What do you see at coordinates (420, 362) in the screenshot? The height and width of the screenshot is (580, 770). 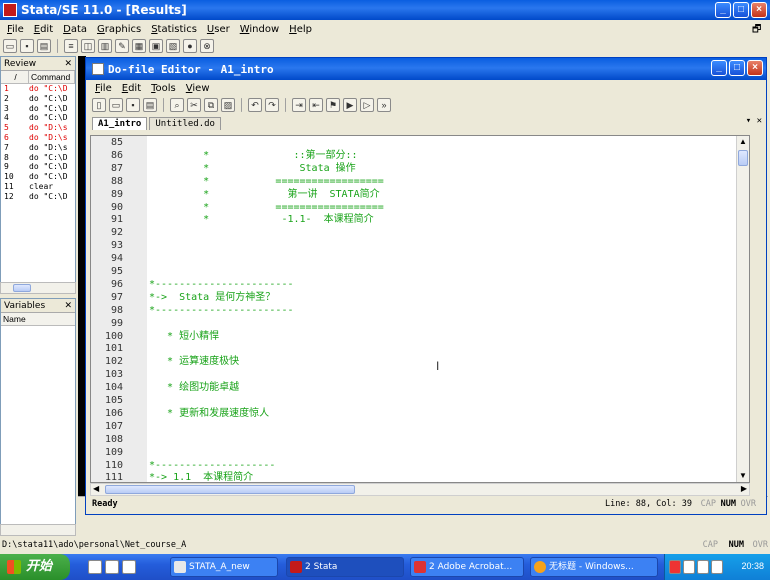 I see `code-line: 102 * 运算速度极快` at bounding box center [420, 362].